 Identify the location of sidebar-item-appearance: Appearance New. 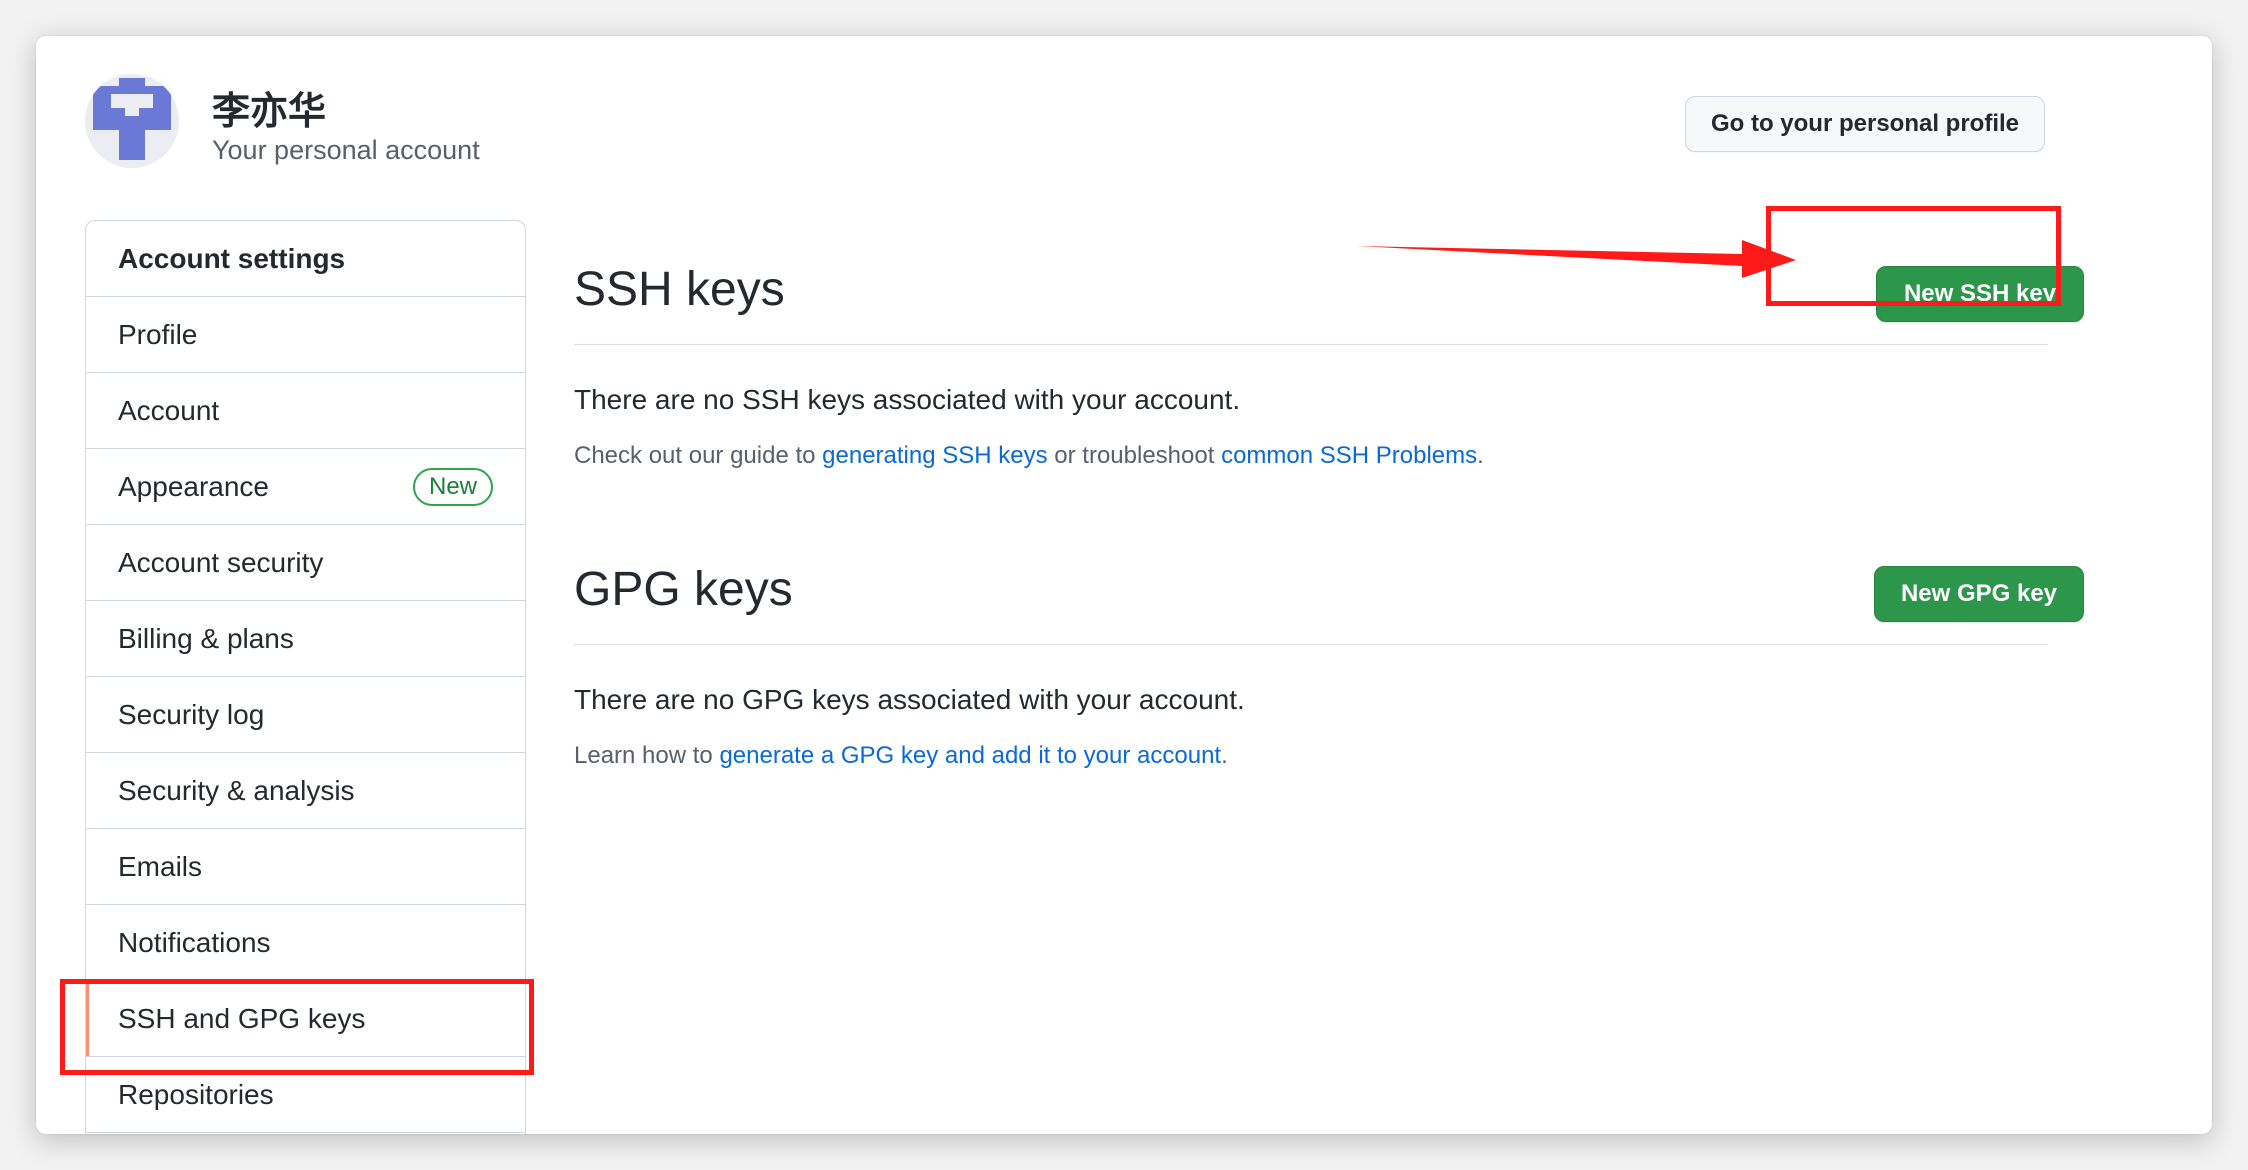
(305, 487).